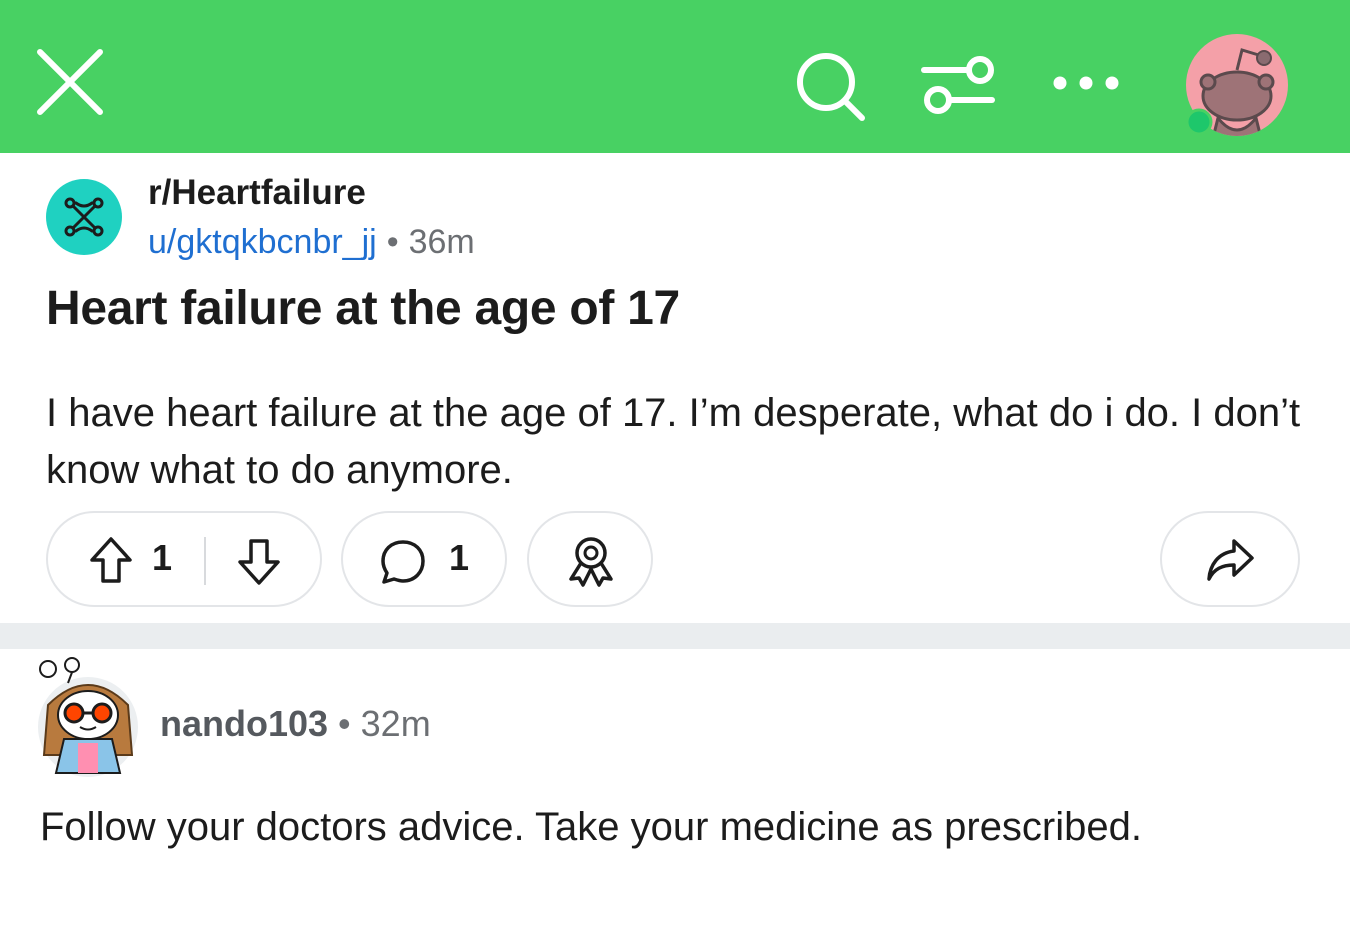 The width and height of the screenshot is (1350, 932). What do you see at coordinates (84, 717) in the screenshot?
I see `commenter-avatar` at bounding box center [84, 717].